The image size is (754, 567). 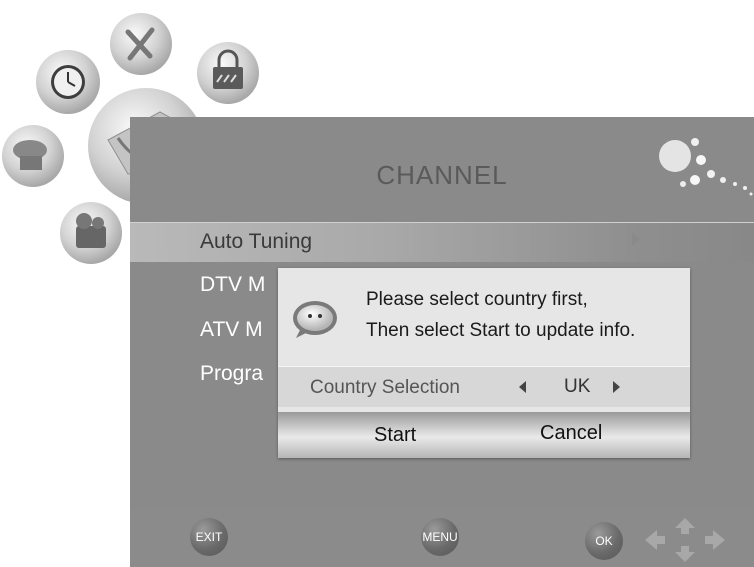 I want to click on start-button: Start, so click(x=395, y=435).